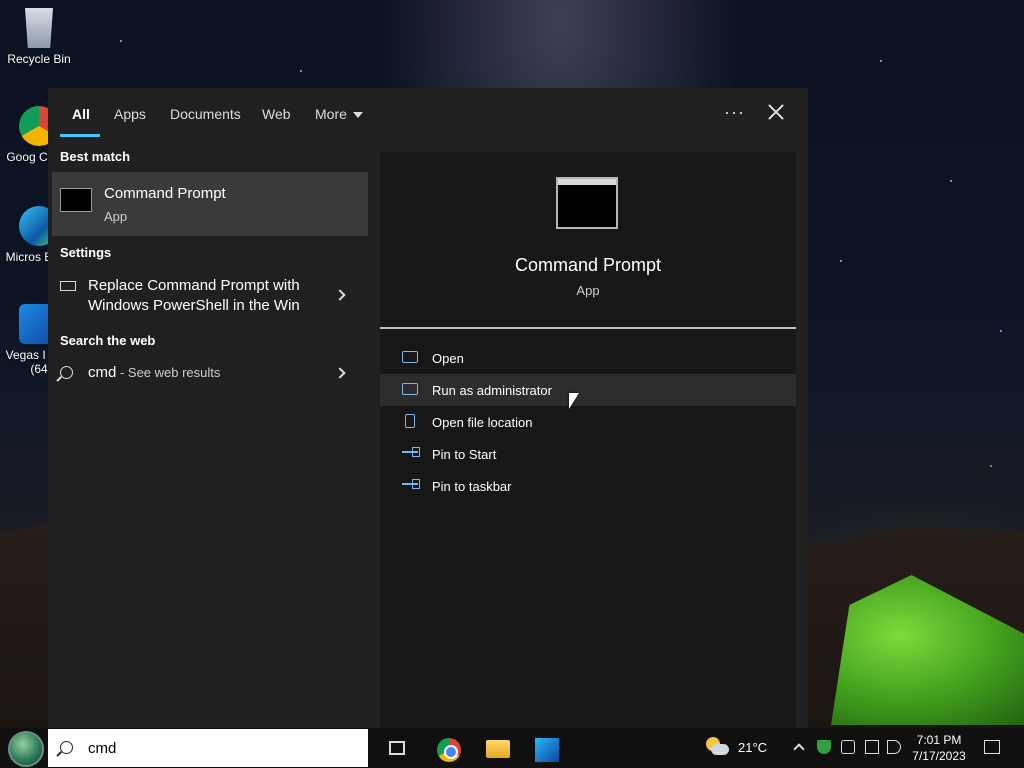 The height and width of the screenshot is (768, 1024). What do you see at coordinates (464, 454) in the screenshot?
I see `action-label: Pin to Start` at bounding box center [464, 454].